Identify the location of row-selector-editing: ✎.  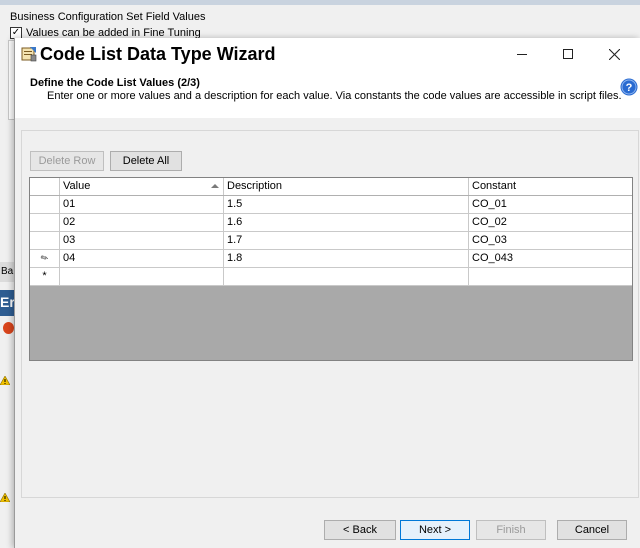
(45, 258).